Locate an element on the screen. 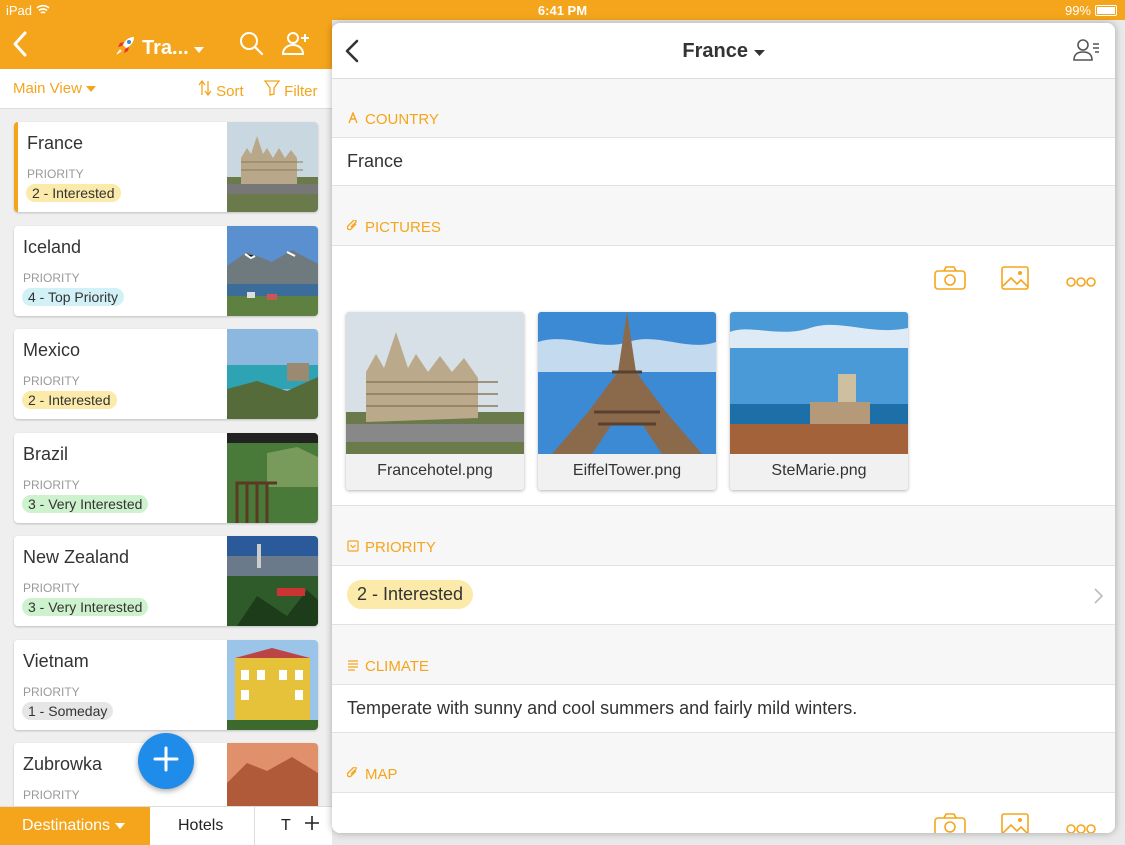 This screenshot has height=845, width=1125. list-item: Vietnam PRIORITY 1 - Someday is located at coordinates (166, 685).